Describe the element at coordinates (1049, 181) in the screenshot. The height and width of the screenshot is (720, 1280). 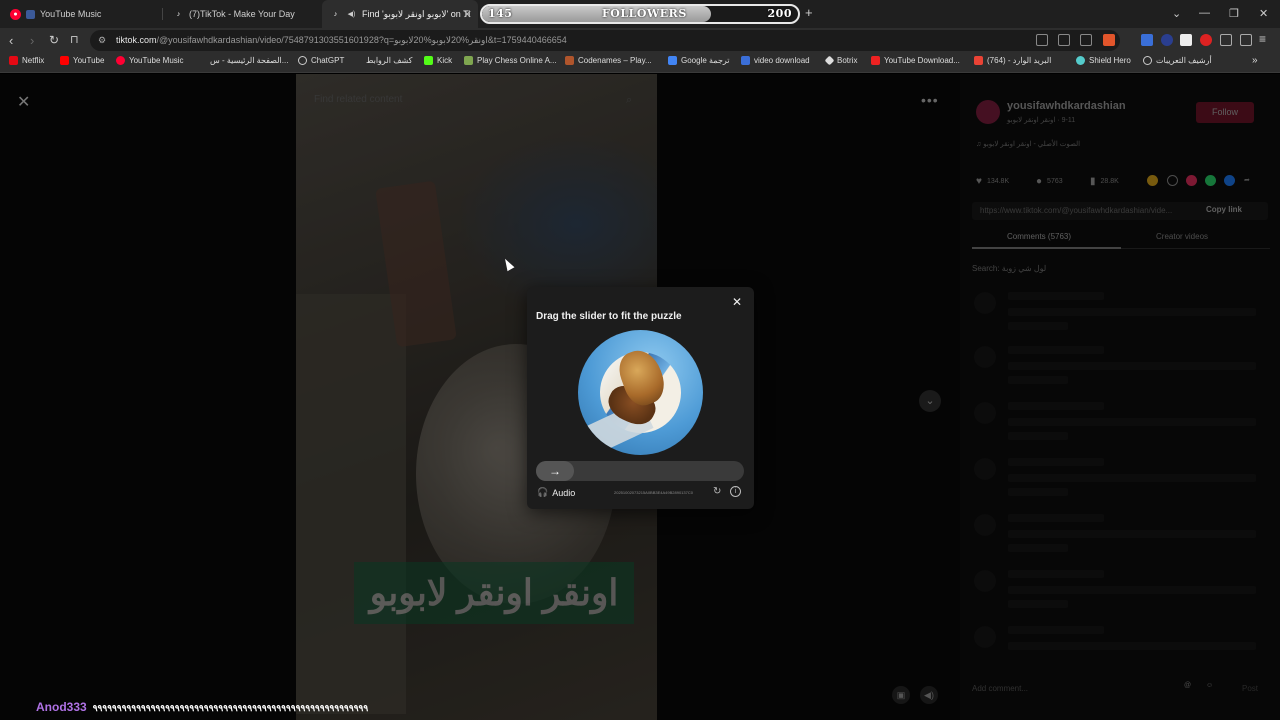
I see `comment-button: ● 5763` at that location.